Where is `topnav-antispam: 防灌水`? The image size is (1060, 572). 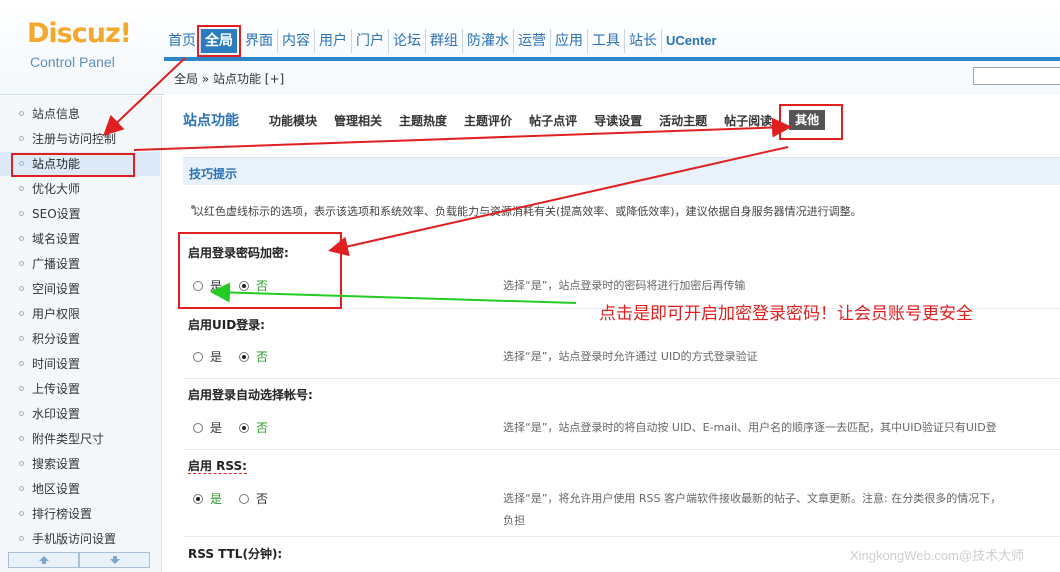 topnav-antispam: 防灌水 is located at coordinates (488, 41).